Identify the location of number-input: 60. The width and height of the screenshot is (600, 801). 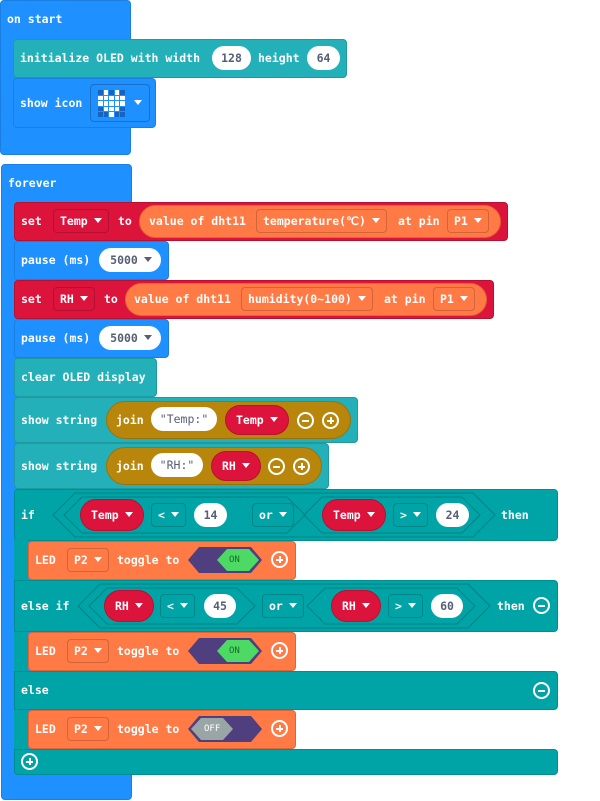
(447, 606).